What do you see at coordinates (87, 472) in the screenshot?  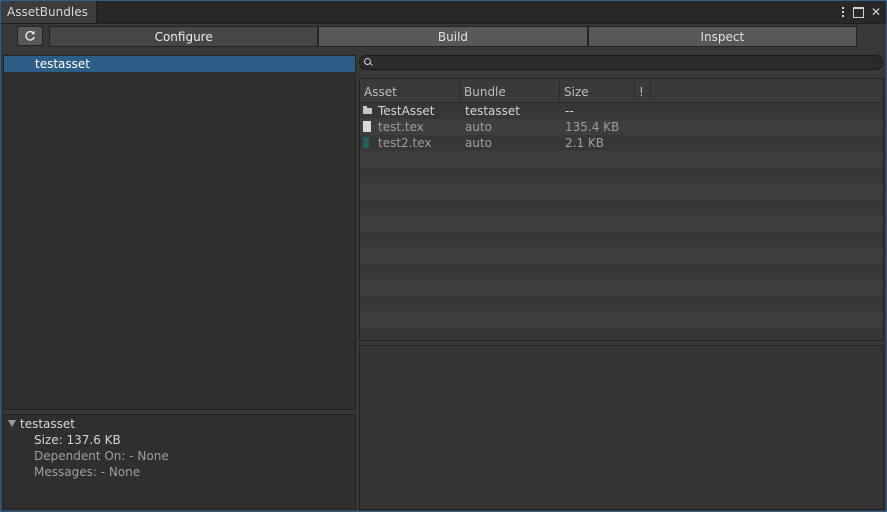 I see `bundle-messages-label: Messages: - None` at bounding box center [87, 472].